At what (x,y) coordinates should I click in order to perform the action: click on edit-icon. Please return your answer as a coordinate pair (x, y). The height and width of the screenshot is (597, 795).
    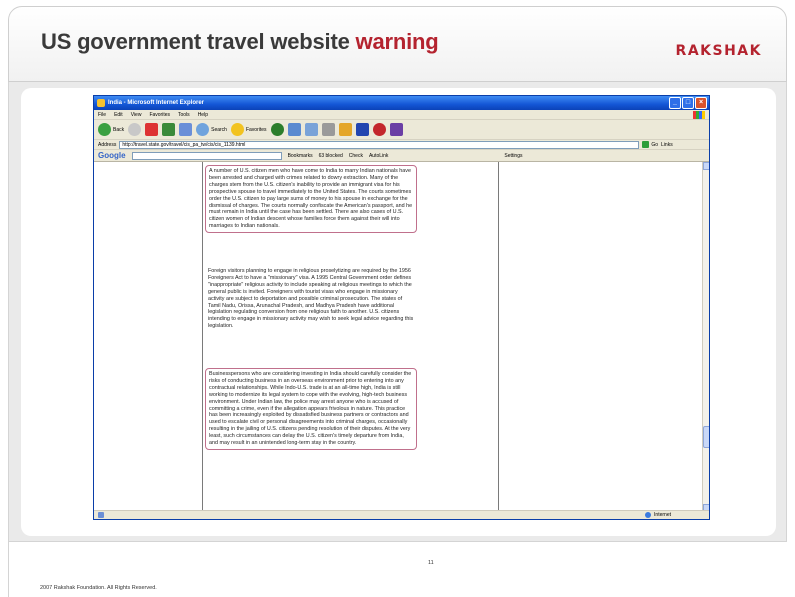
    Looking at the image, I should click on (345, 129).